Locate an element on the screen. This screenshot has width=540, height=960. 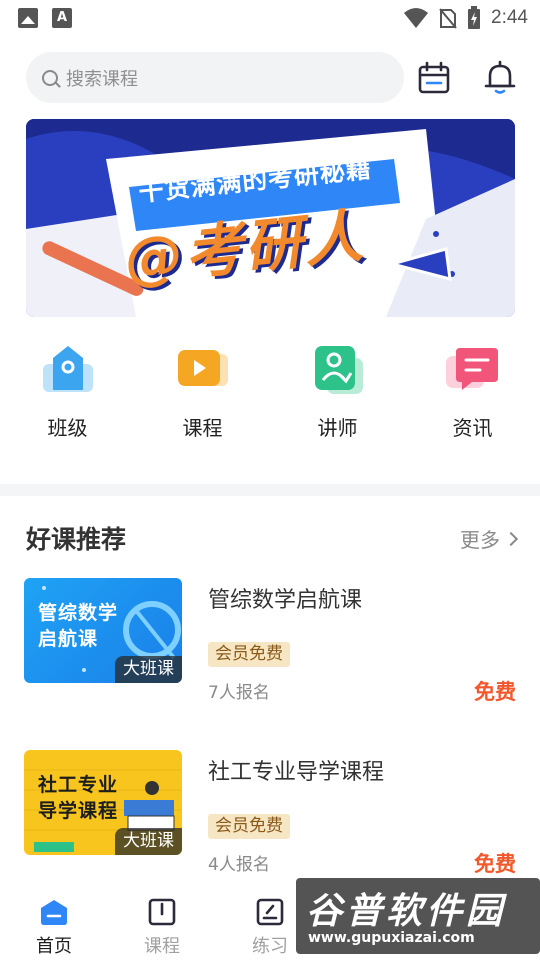
quick-nav-label: 班级 is located at coordinates (67, 428).